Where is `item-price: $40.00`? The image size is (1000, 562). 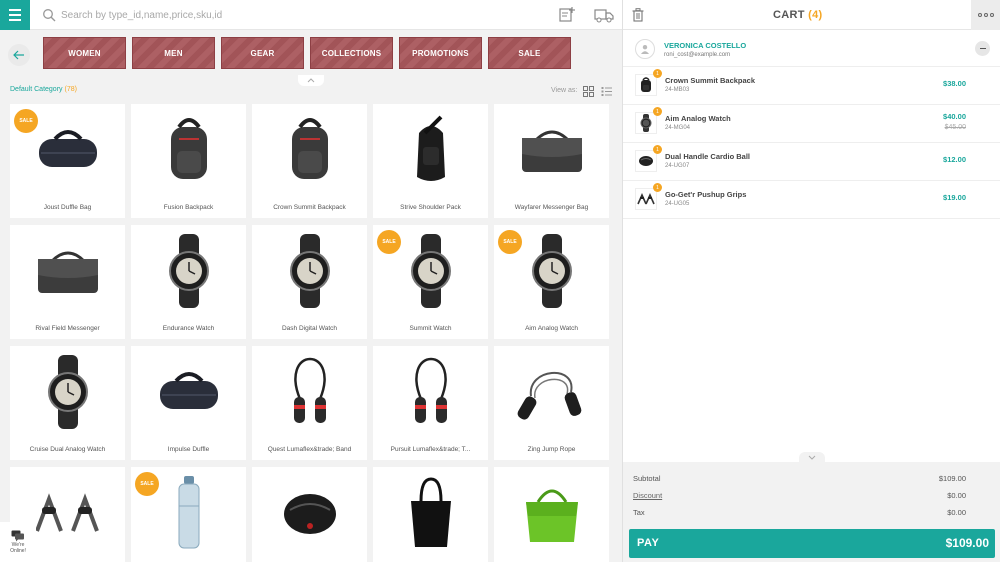 item-price: $40.00 is located at coordinates (954, 116).